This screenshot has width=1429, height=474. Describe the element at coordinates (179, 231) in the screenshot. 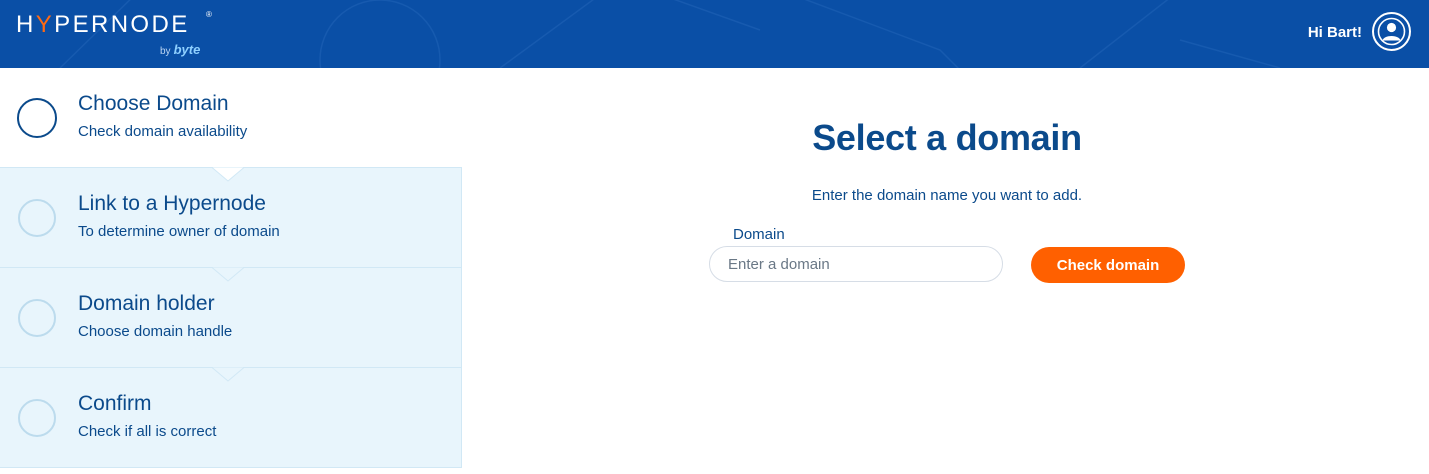

I see `step-subtitle: To determine owner of domain` at that location.